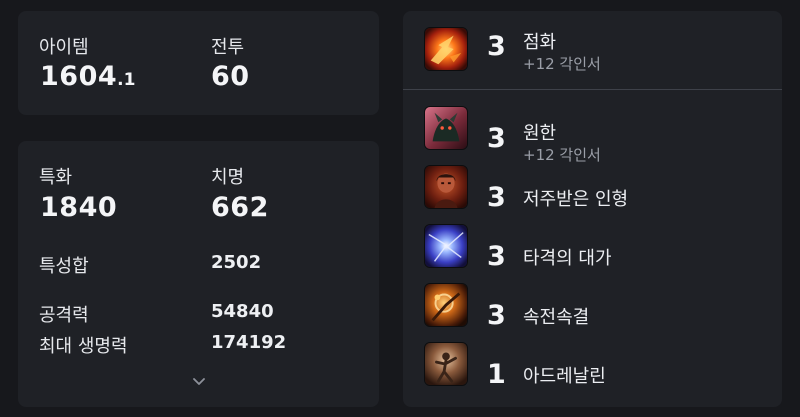 The width and height of the screenshot is (800, 417). I want to click on engraving-name: 타격의 대가, so click(567, 258).